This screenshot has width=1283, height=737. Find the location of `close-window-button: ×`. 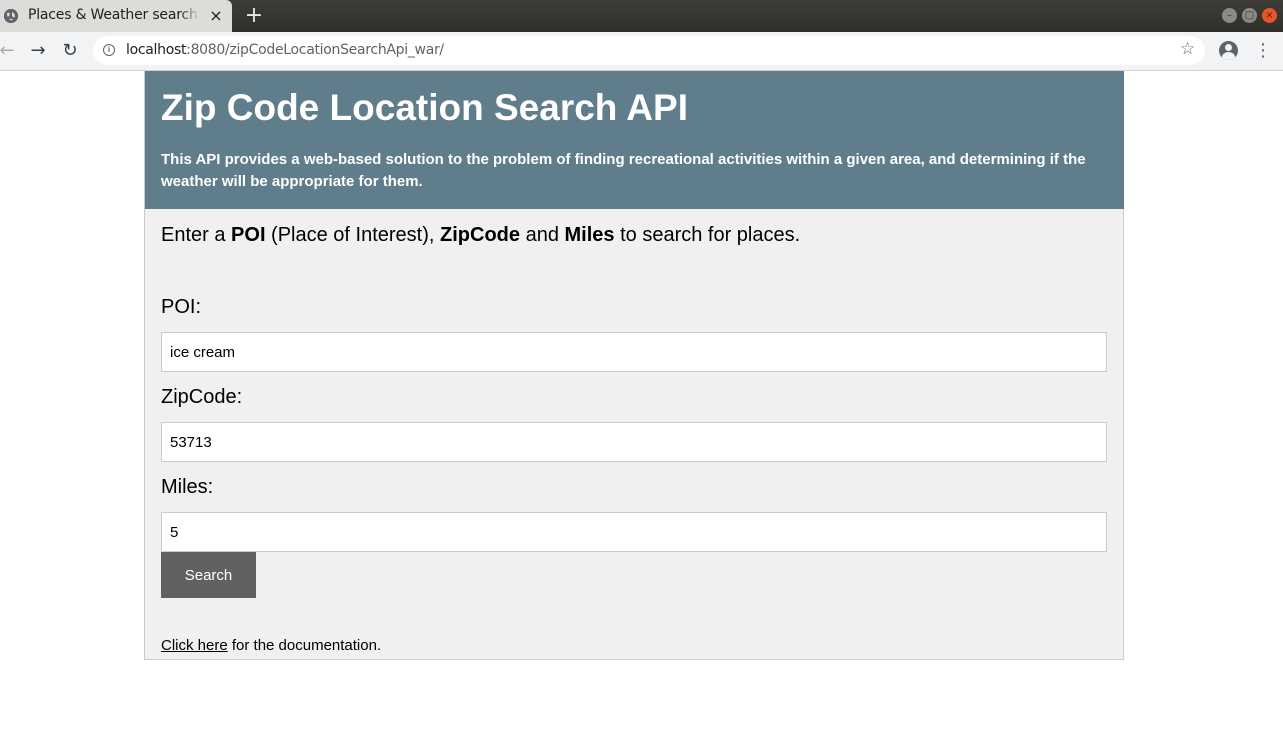

close-window-button: × is located at coordinates (1269, 15).